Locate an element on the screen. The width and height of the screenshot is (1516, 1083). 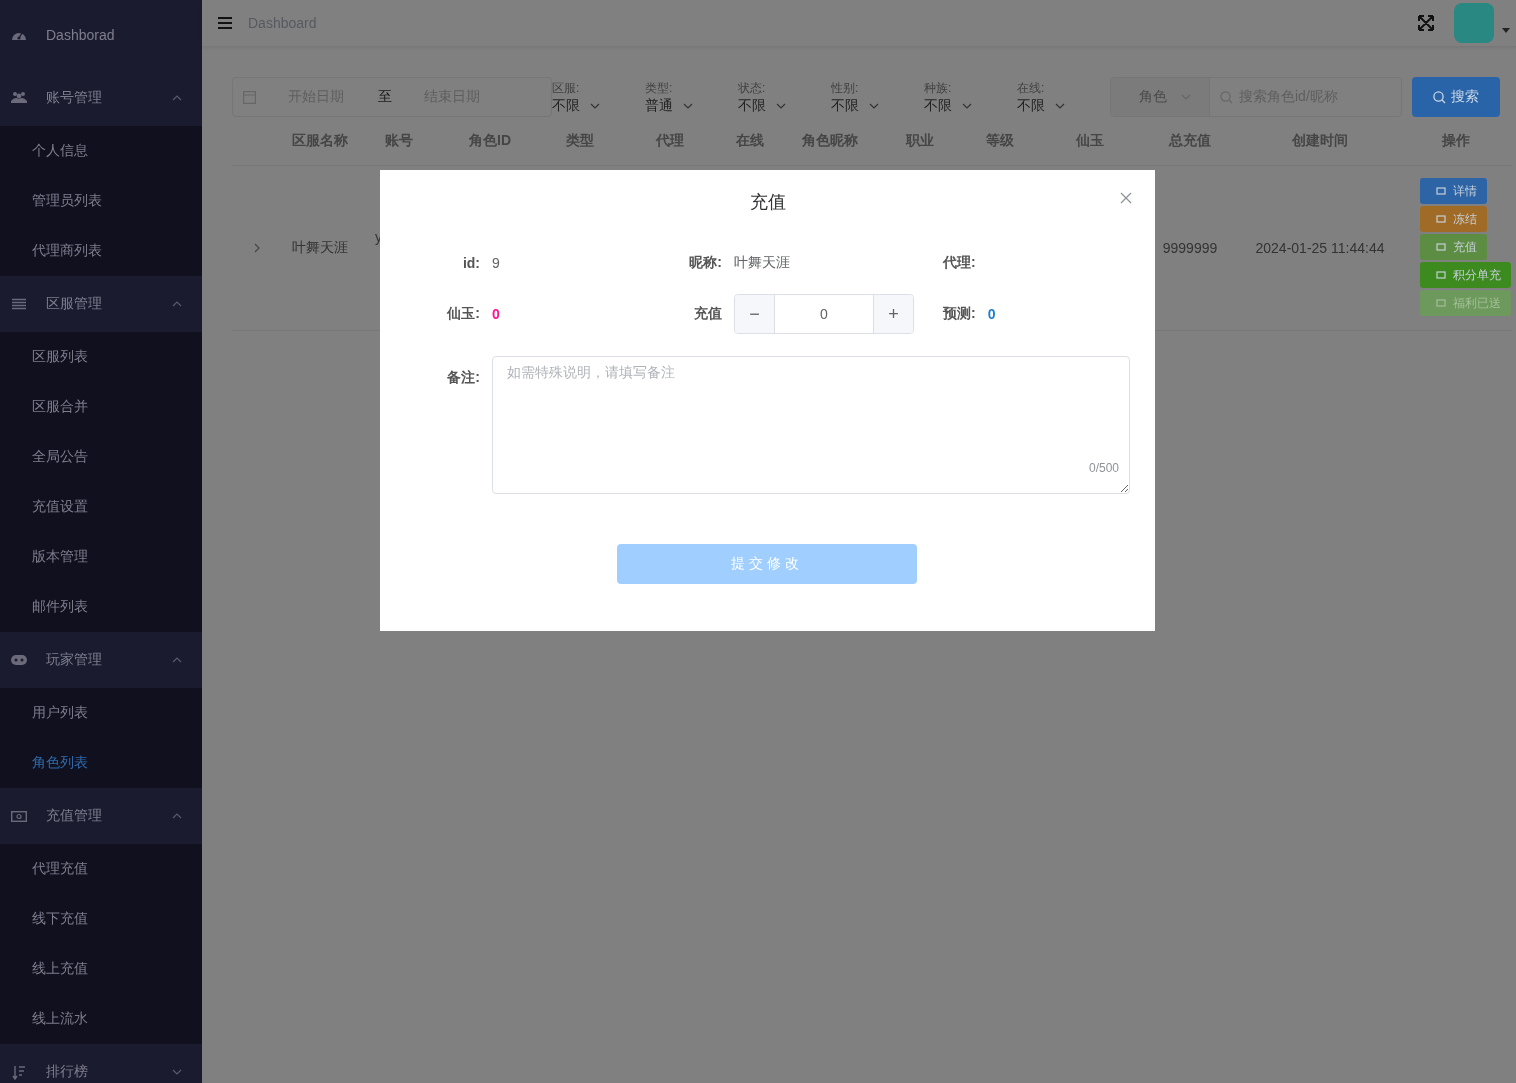
table-cell-text: 叶舞天涯 is located at coordinates (320, 248).